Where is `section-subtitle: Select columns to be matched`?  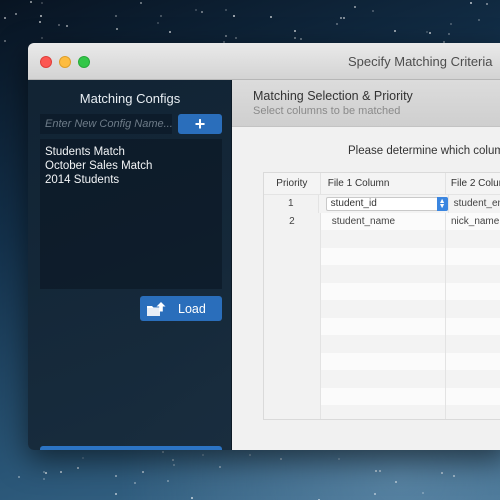 section-subtitle: Select columns to be matched is located at coordinates (327, 111).